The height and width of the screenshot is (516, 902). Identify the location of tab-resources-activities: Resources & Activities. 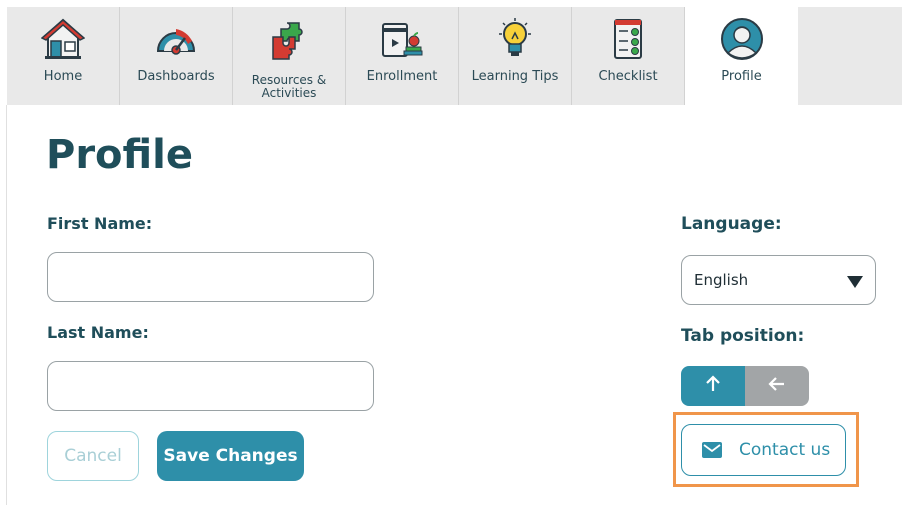
(289, 56).